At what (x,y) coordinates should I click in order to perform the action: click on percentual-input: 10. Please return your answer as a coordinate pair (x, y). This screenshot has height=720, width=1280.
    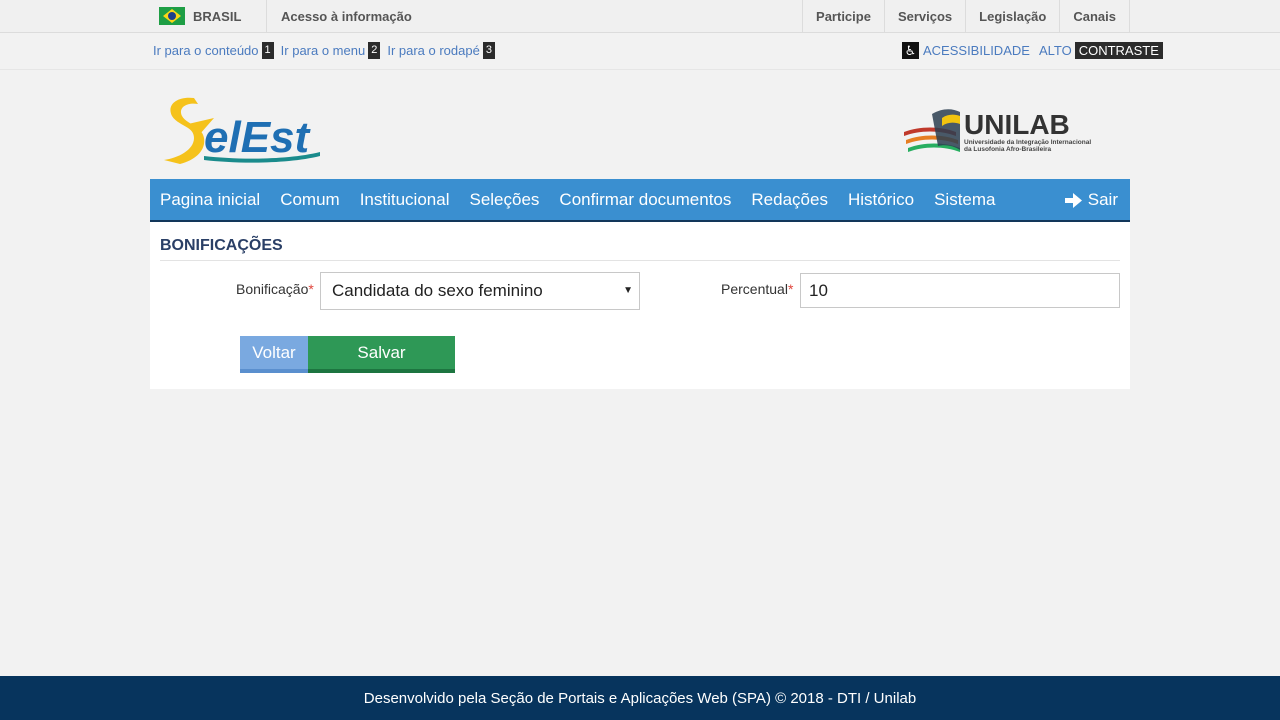
    Looking at the image, I should click on (960, 290).